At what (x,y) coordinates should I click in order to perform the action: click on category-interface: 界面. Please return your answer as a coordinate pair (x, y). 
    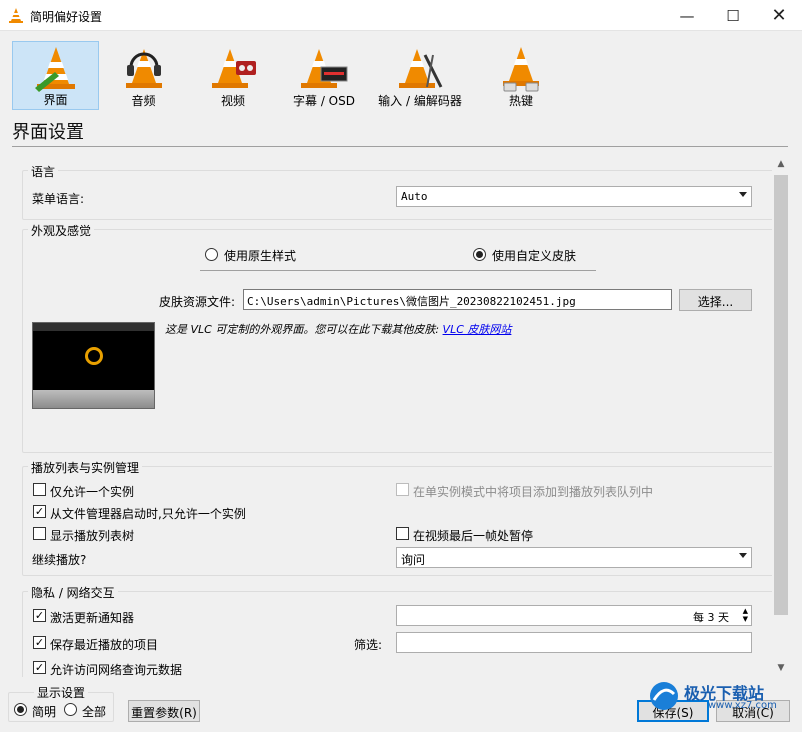
    Looking at the image, I should click on (55, 75).